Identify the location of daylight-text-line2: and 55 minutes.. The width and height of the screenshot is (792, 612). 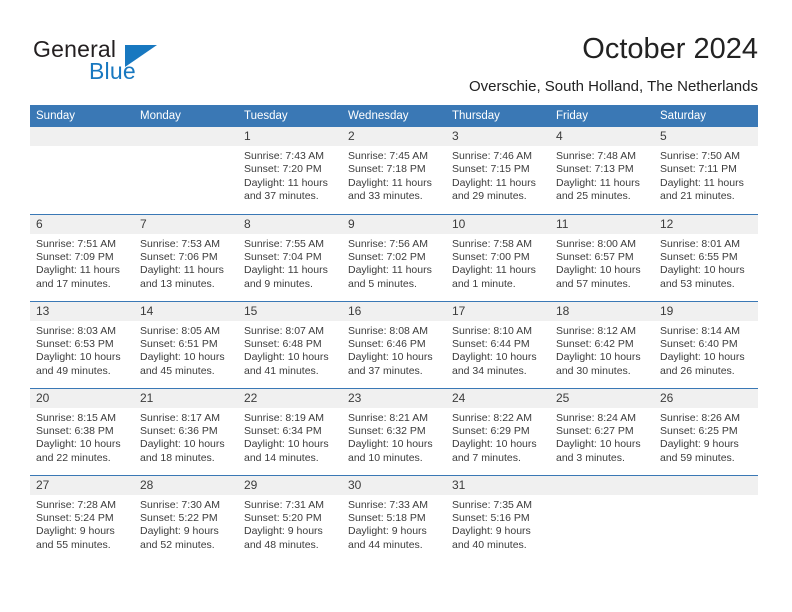
(73, 544).